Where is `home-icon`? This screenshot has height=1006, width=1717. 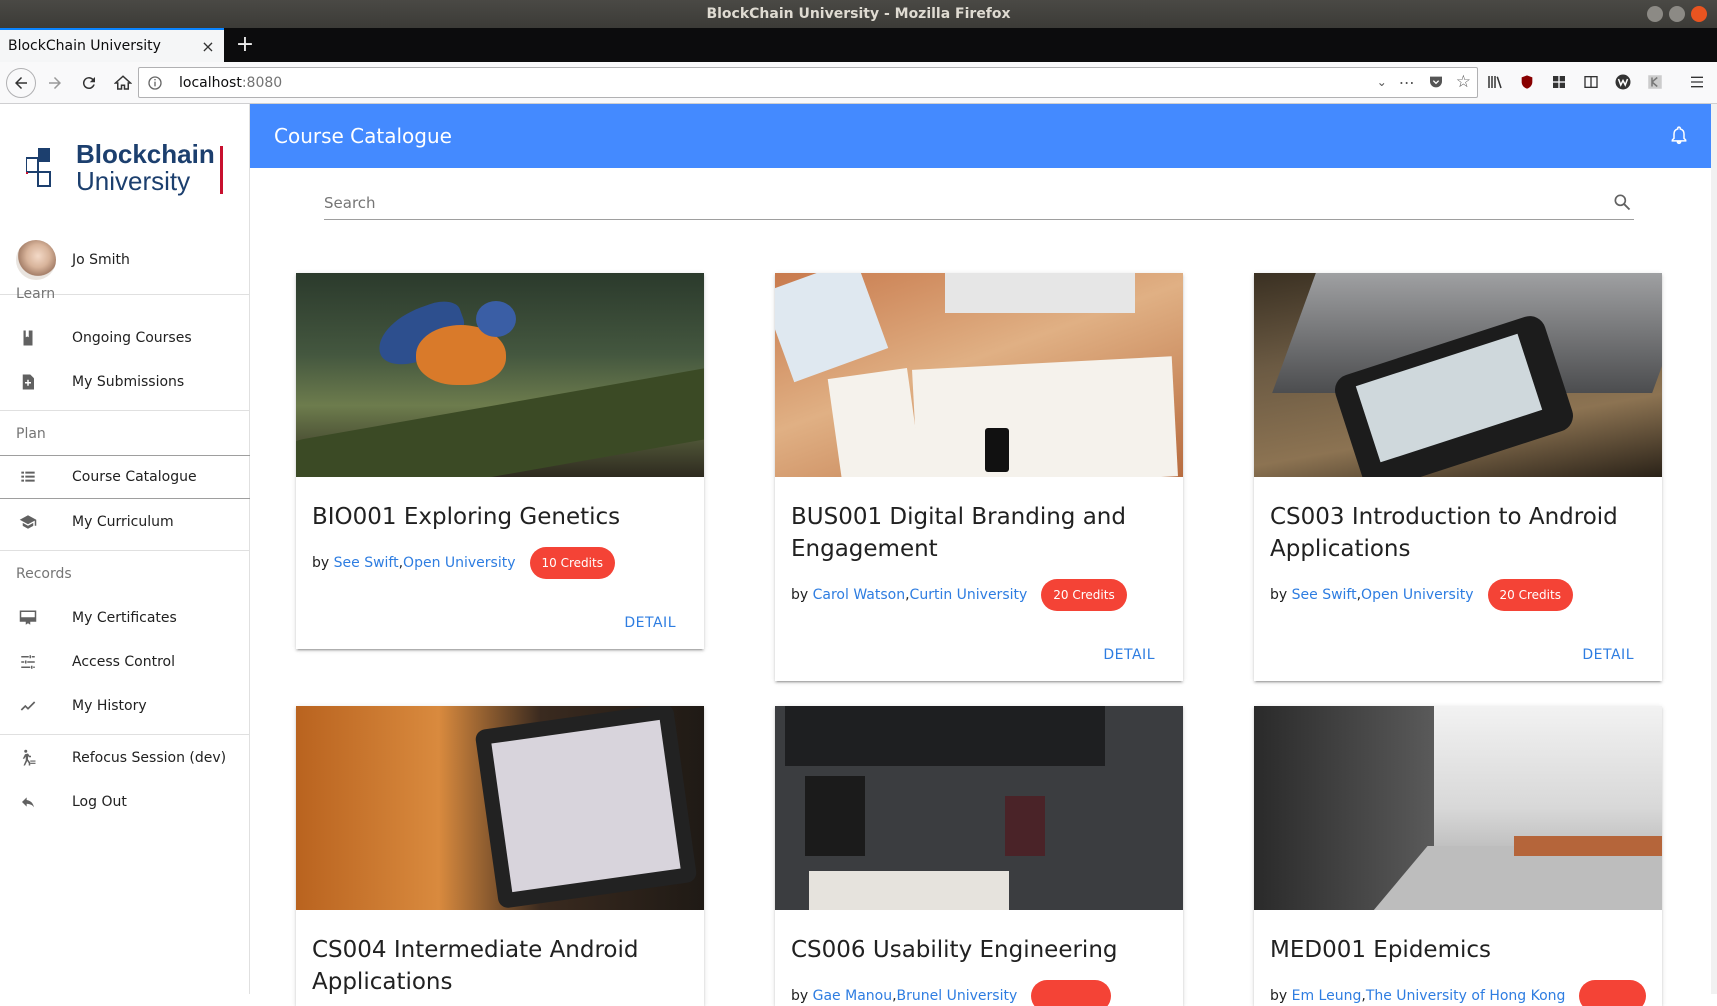 home-icon is located at coordinates (123, 82).